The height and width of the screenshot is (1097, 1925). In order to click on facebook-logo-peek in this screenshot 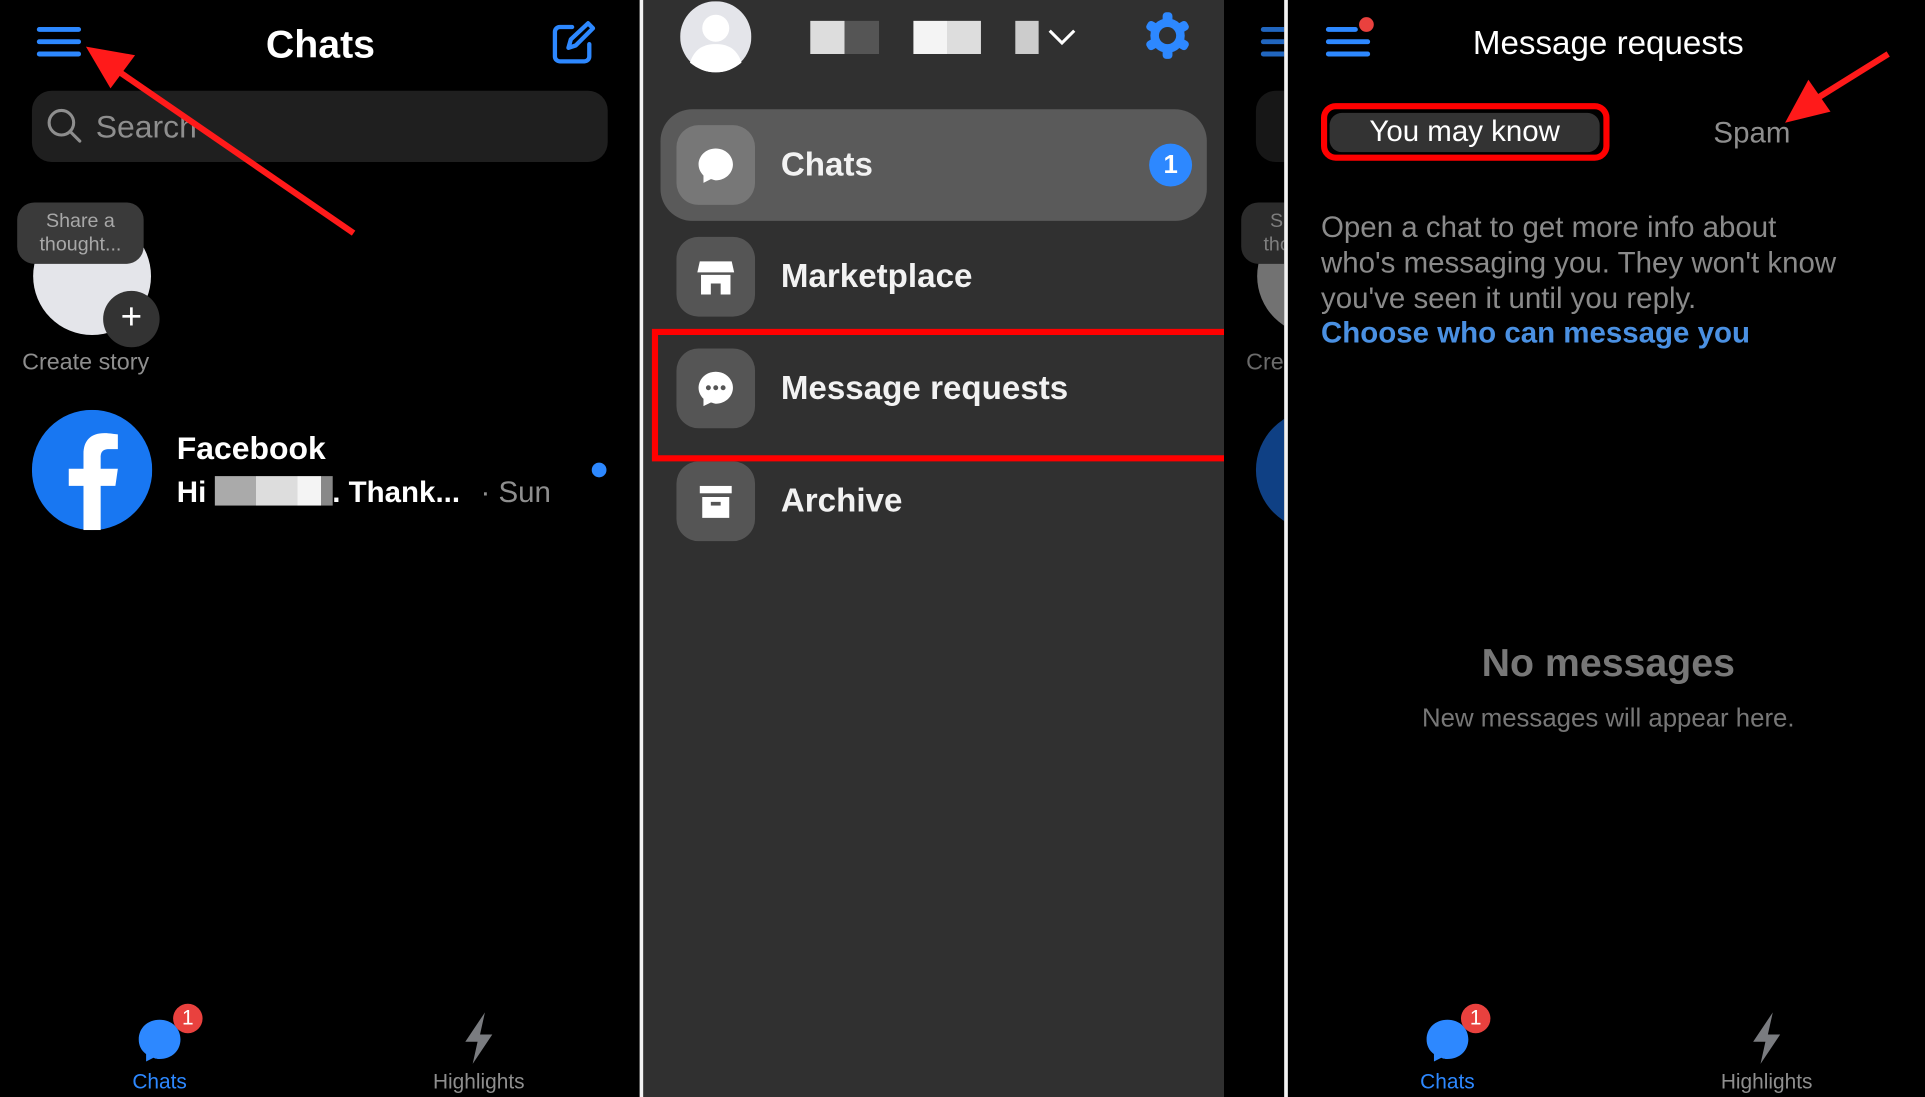, I will do `click(1270, 470)`.